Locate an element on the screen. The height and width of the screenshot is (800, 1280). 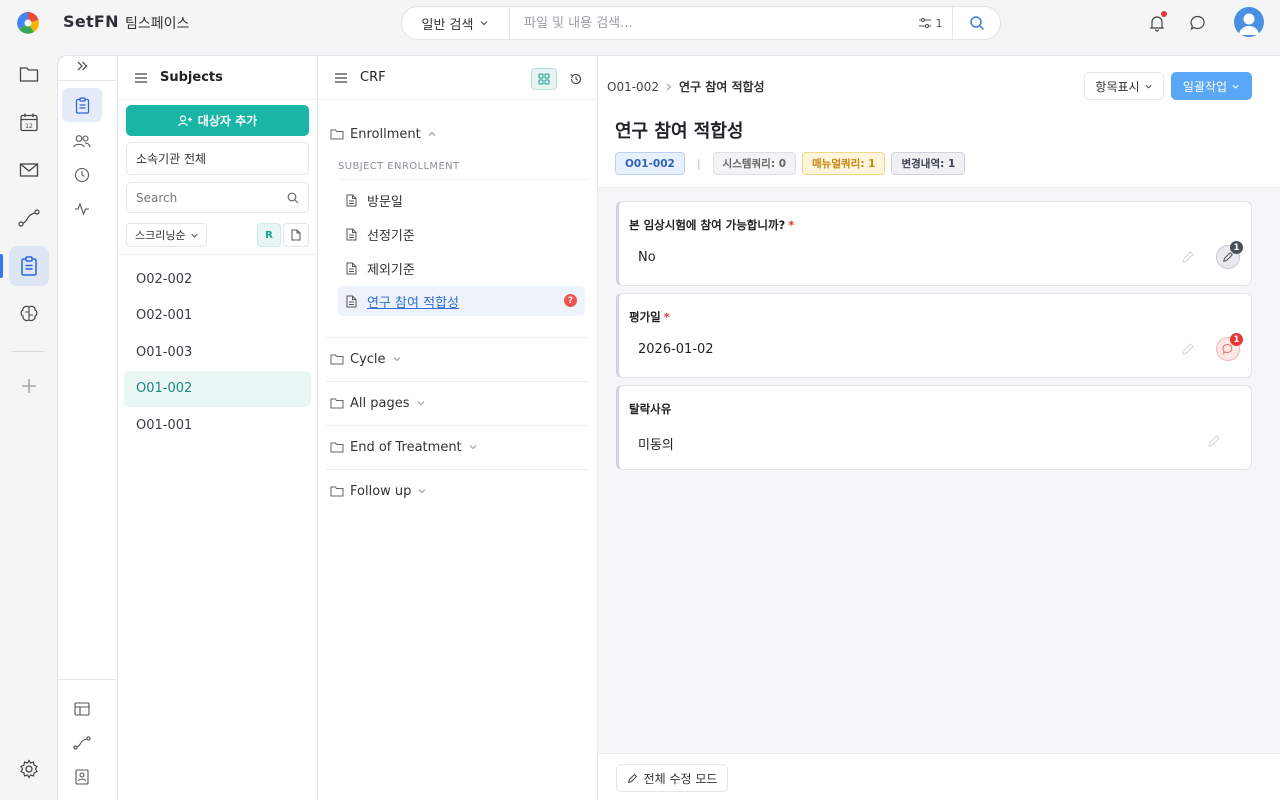
workspace-name: 팀스페이스 is located at coordinates (157, 23).